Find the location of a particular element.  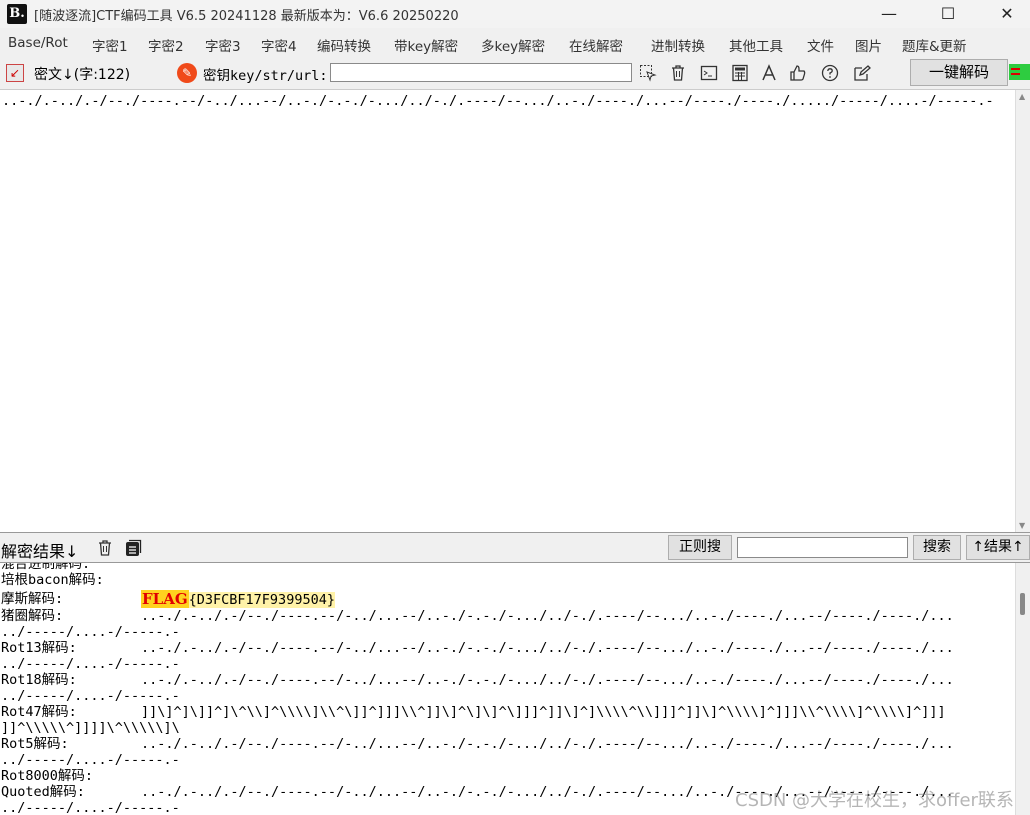

font-icon is located at coordinates (769, 74).